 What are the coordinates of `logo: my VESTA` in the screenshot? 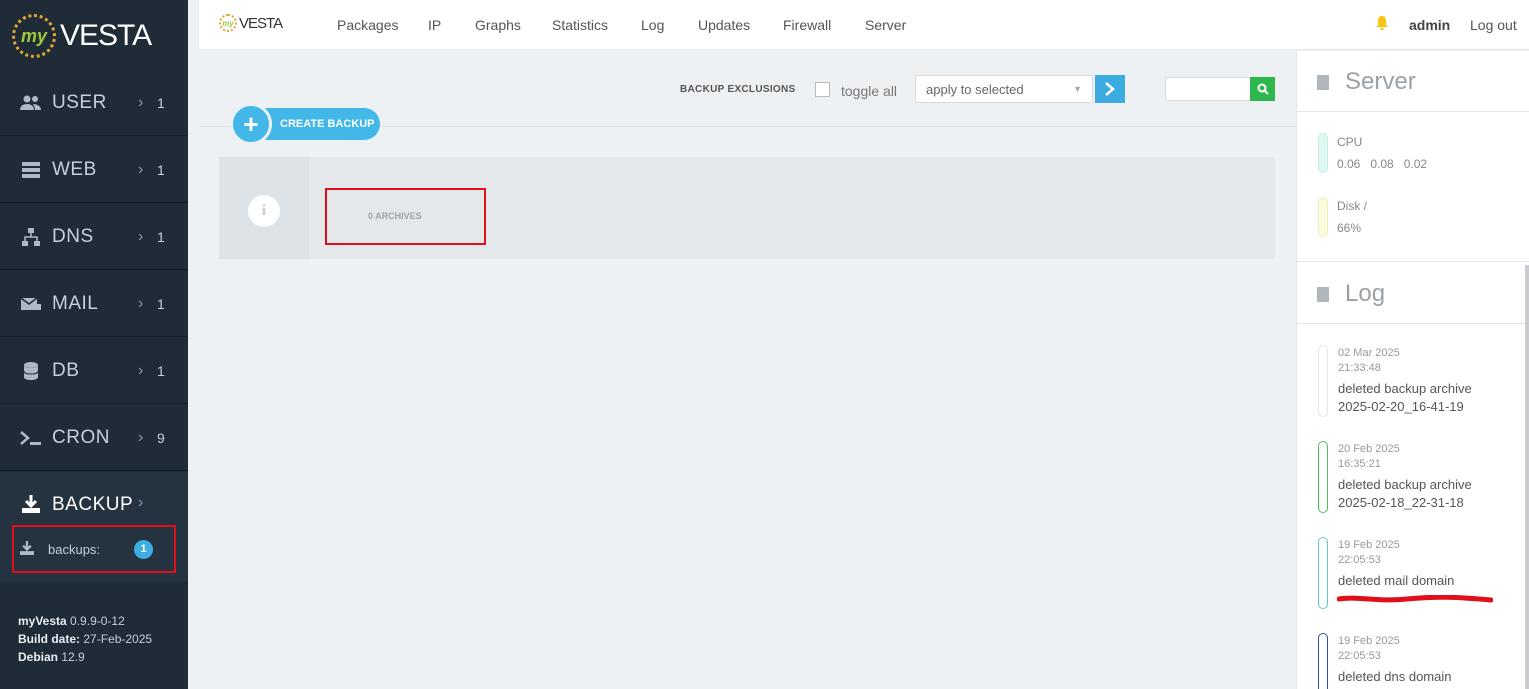 It's located at (94, 36).